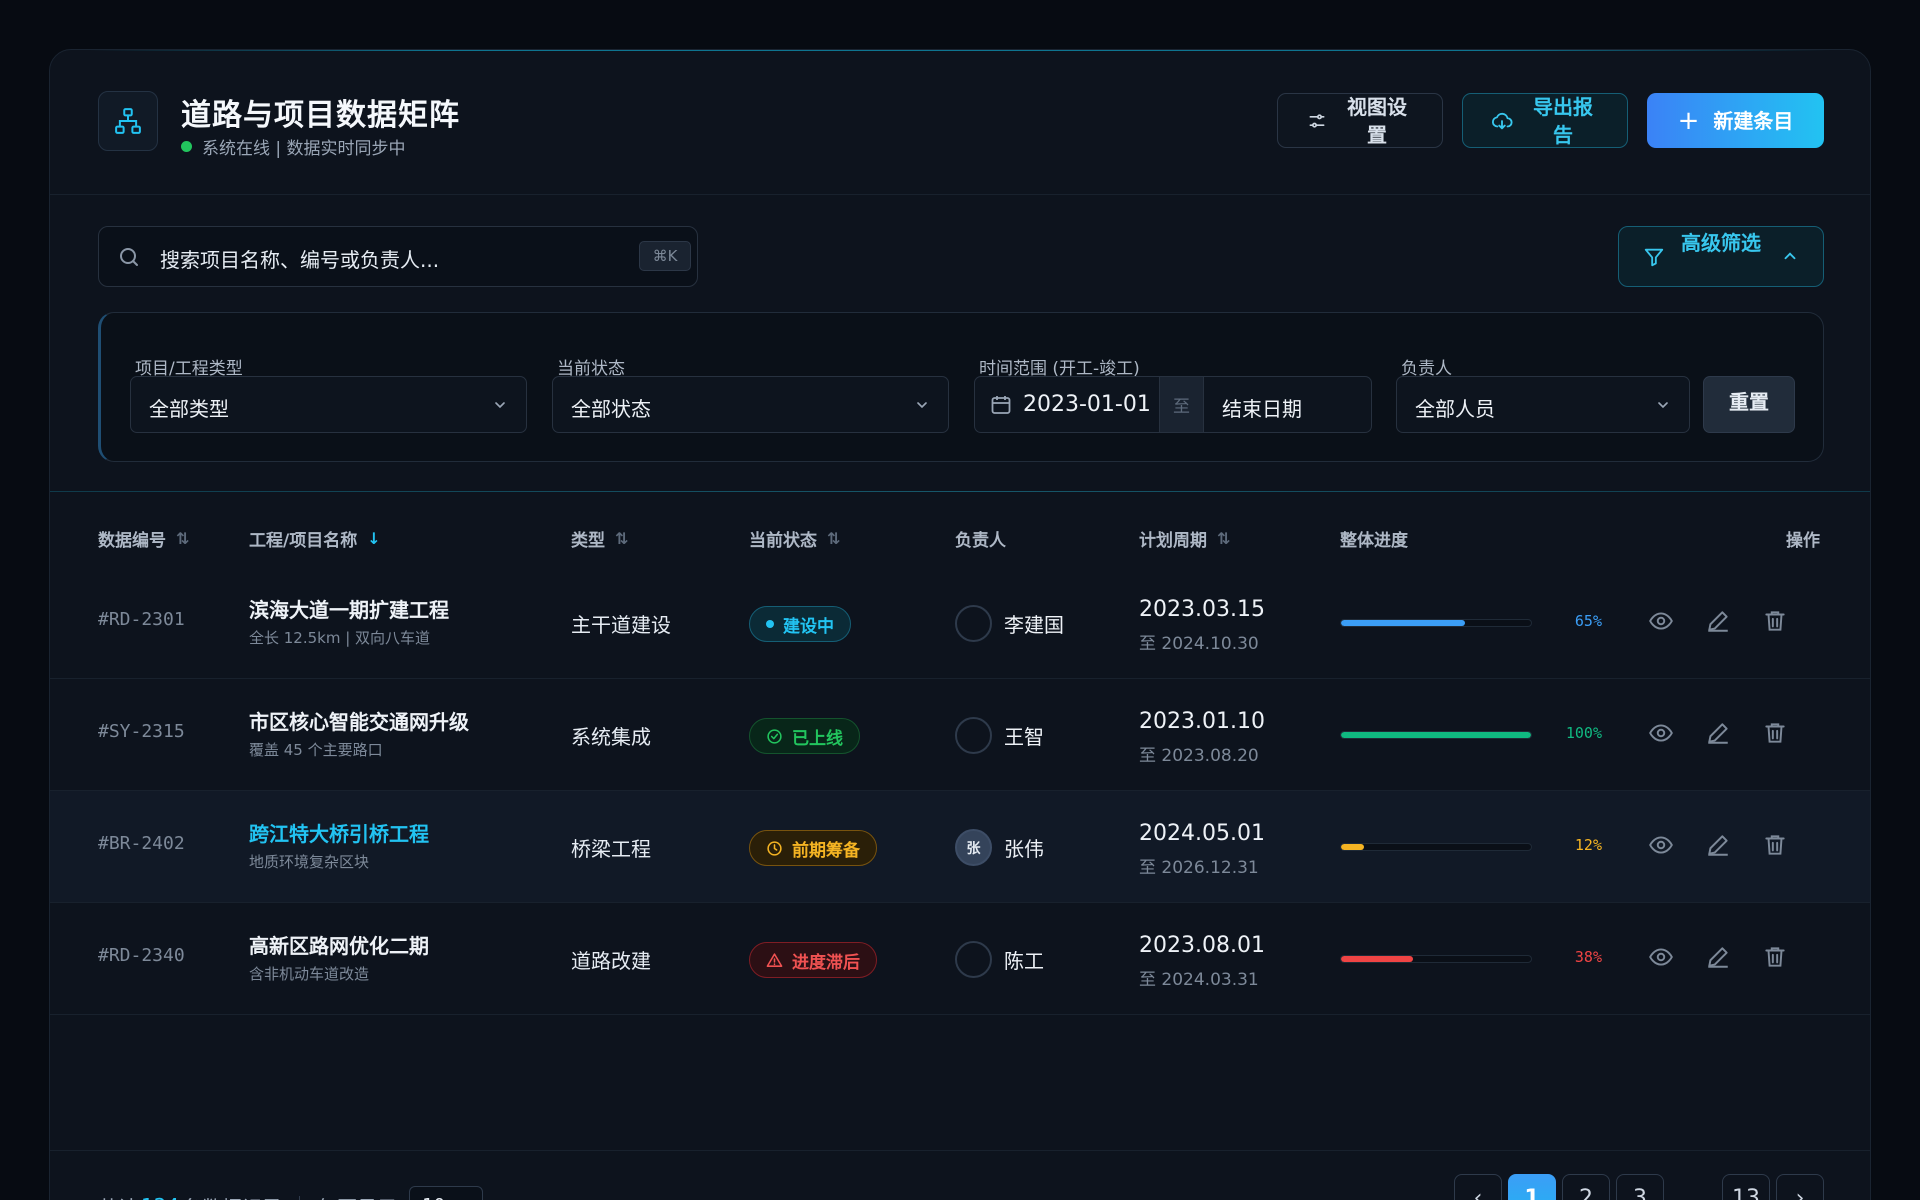  I want to click on type-filter-select: 全部类型, so click(328, 404).